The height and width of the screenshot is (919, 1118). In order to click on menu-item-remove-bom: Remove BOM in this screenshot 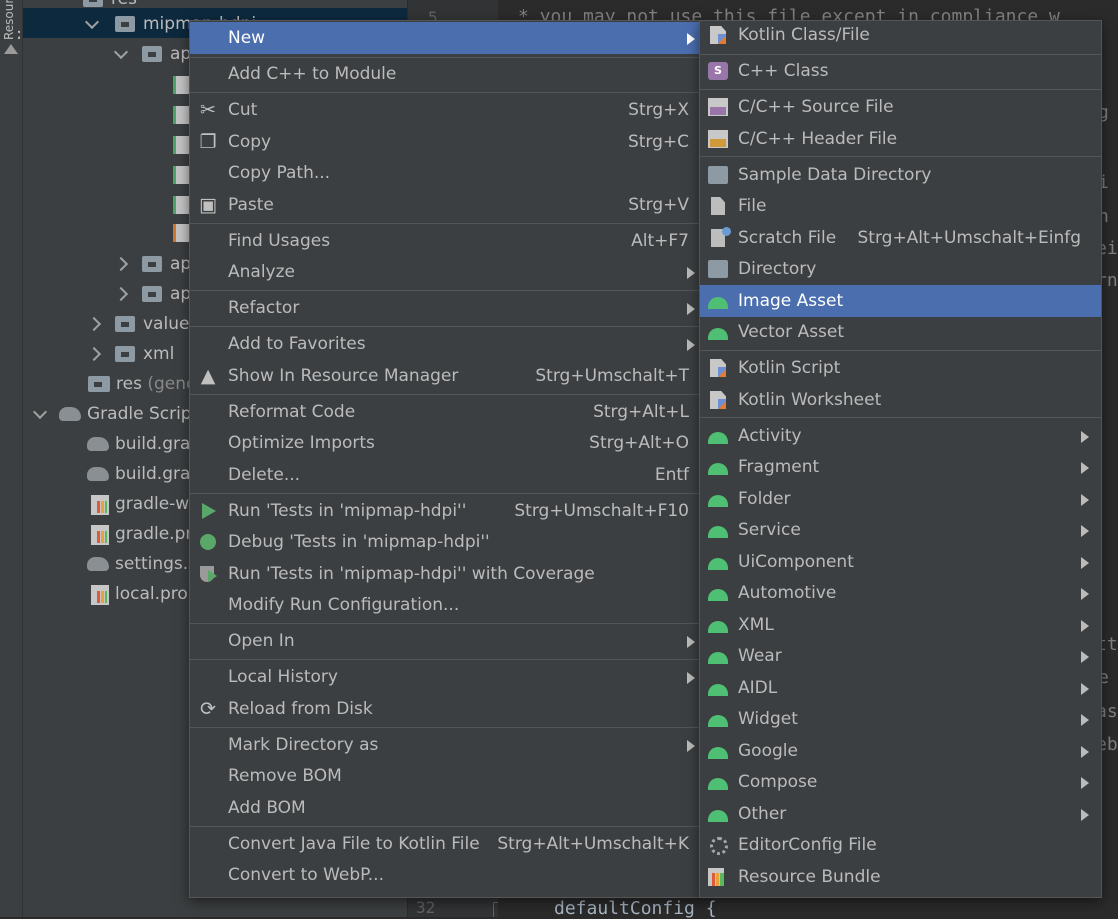, I will do `click(445, 776)`.